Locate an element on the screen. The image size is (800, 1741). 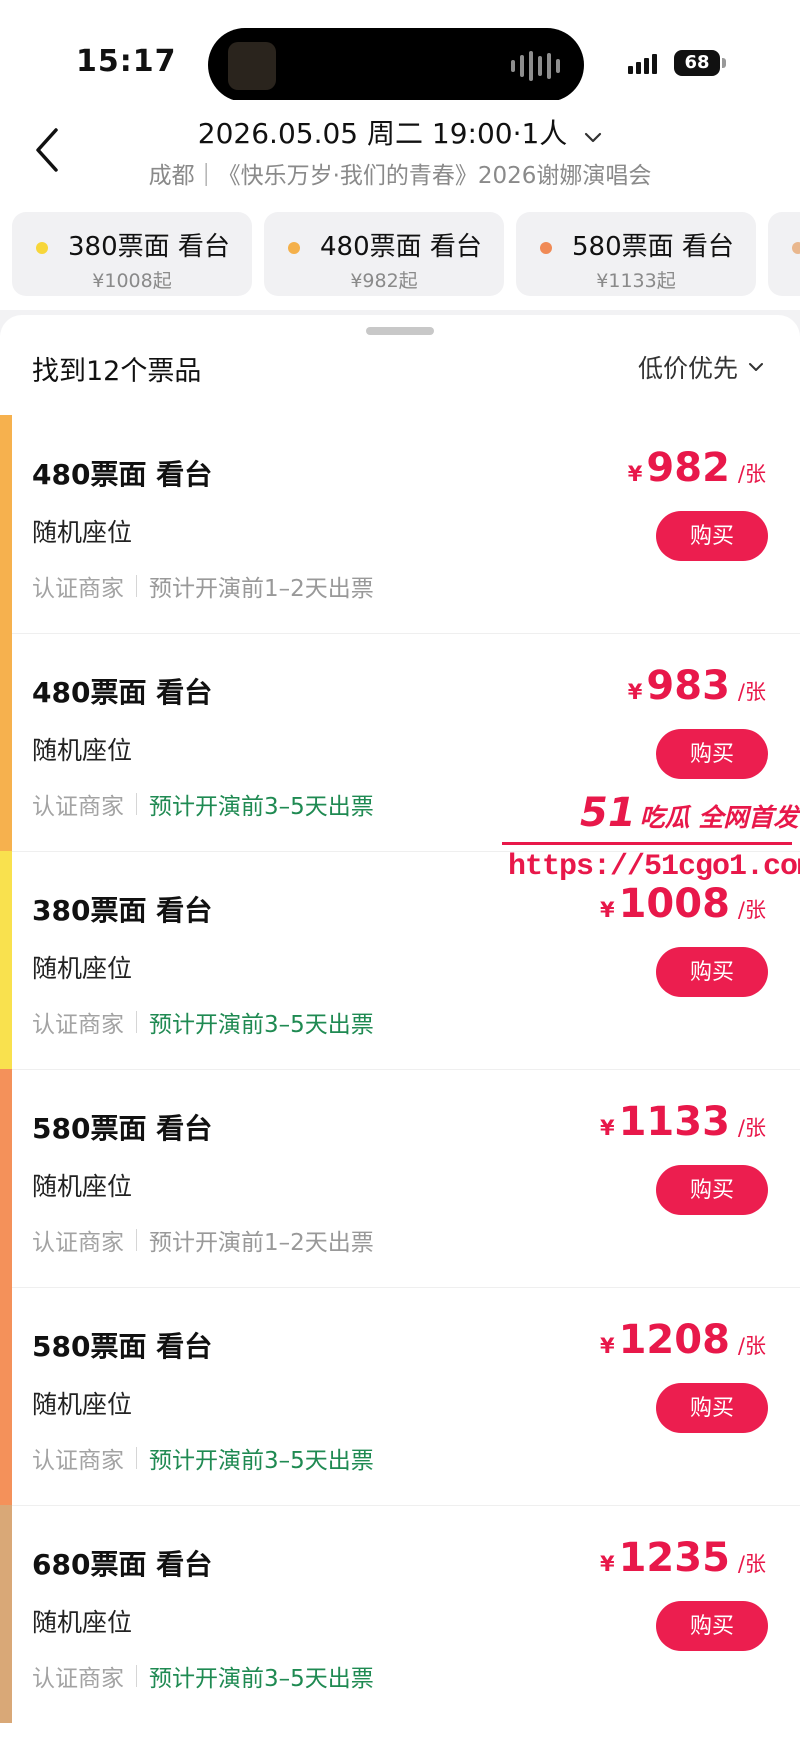
tier-name: 580票面 看台 is located at coordinates (653, 247).